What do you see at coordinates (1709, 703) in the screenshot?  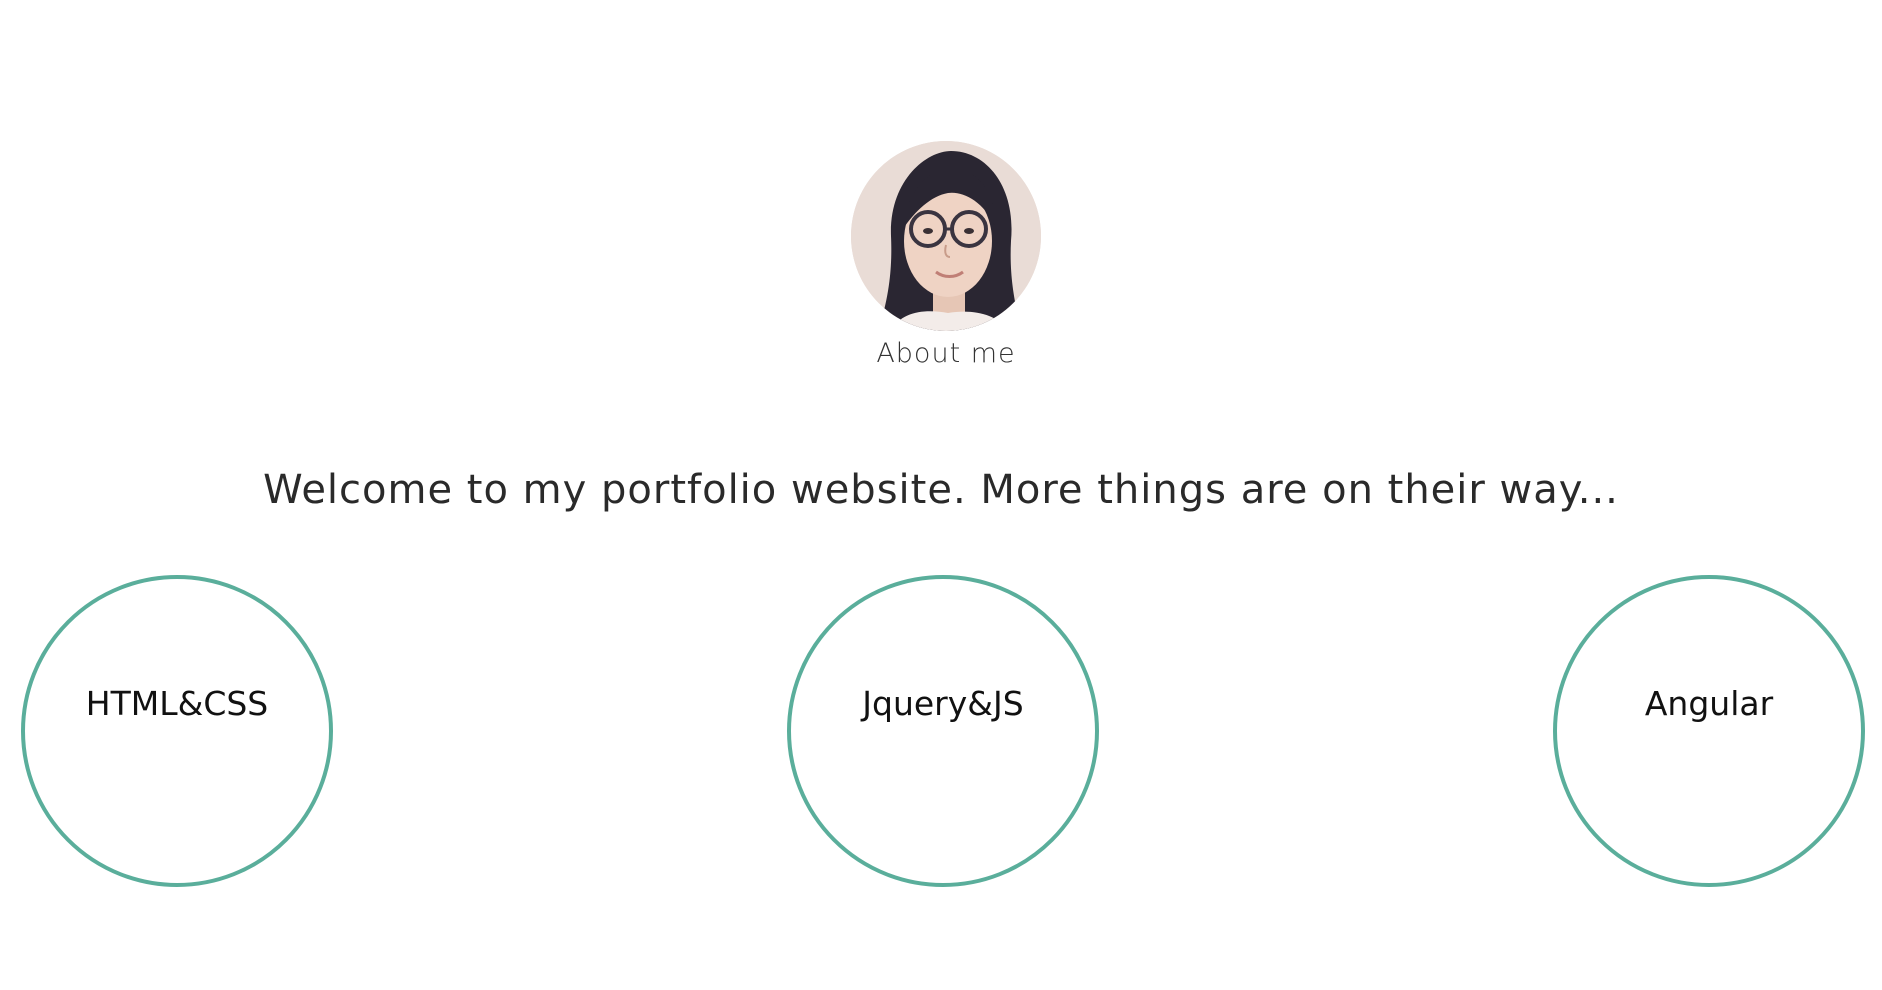 I see `skill-label: Angular` at bounding box center [1709, 703].